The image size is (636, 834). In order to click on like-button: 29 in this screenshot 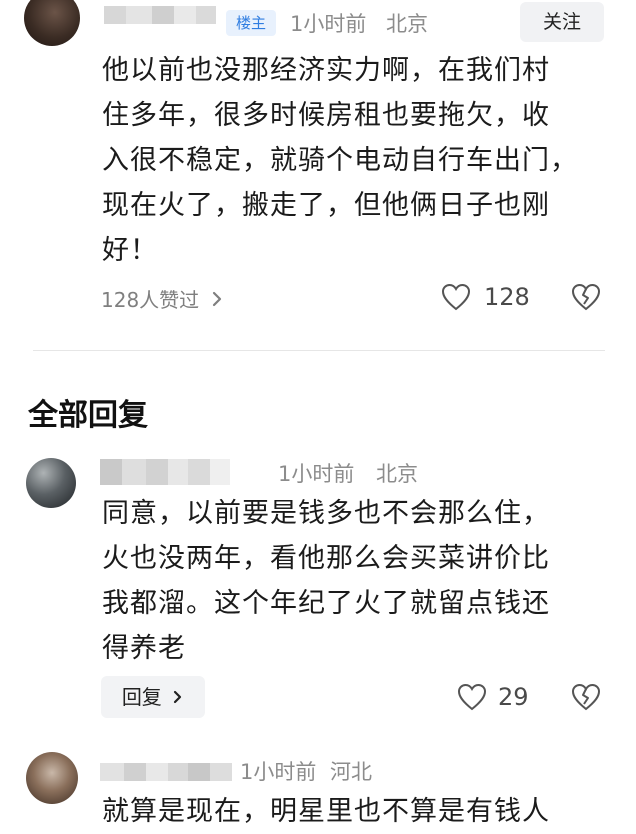, I will do `click(492, 697)`.